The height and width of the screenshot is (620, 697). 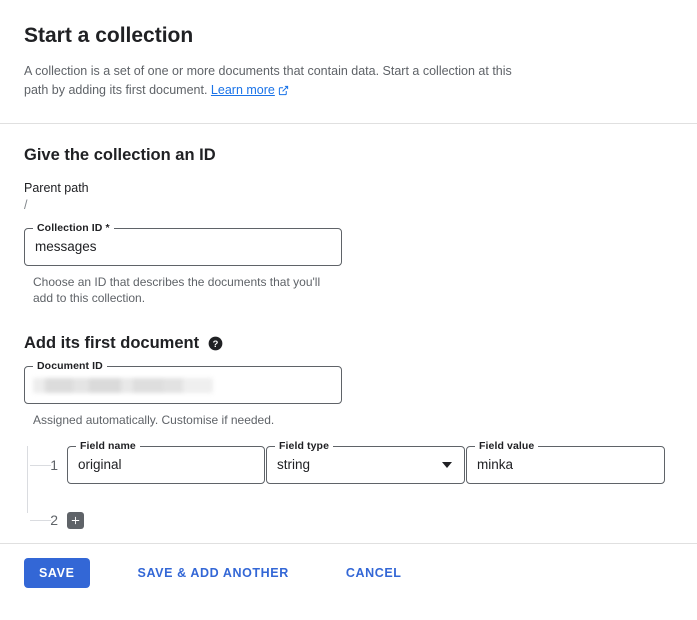 What do you see at coordinates (183, 244) in the screenshot?
I see `collection-id-input: Collection ID * messages` at bounding box center [183, 244].